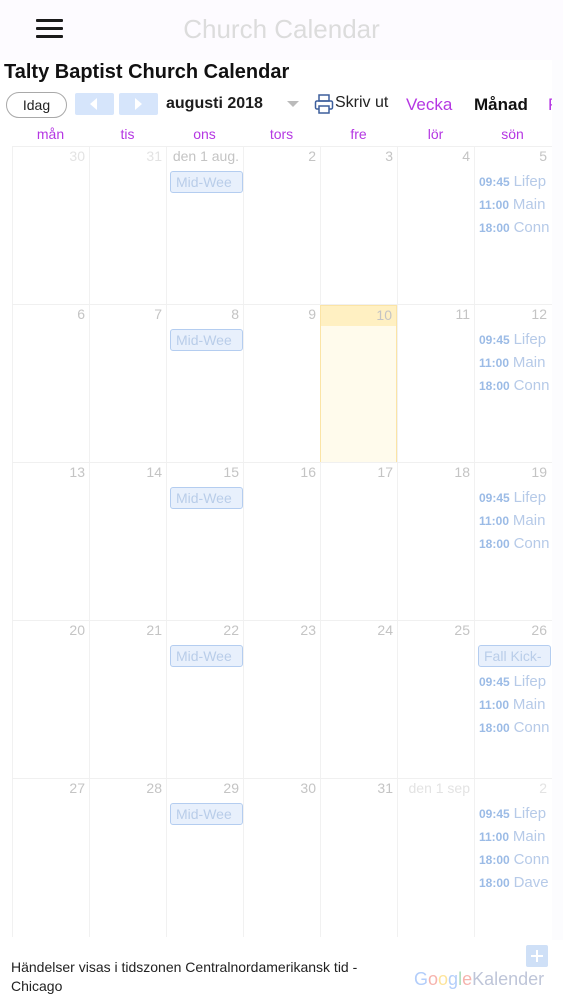 The width and height of the screenshot is (563, 1000). What do you see at coordinates (531, 882) in the screenshot?
I see `event-title: Dave` at bounding box center [531, 882].